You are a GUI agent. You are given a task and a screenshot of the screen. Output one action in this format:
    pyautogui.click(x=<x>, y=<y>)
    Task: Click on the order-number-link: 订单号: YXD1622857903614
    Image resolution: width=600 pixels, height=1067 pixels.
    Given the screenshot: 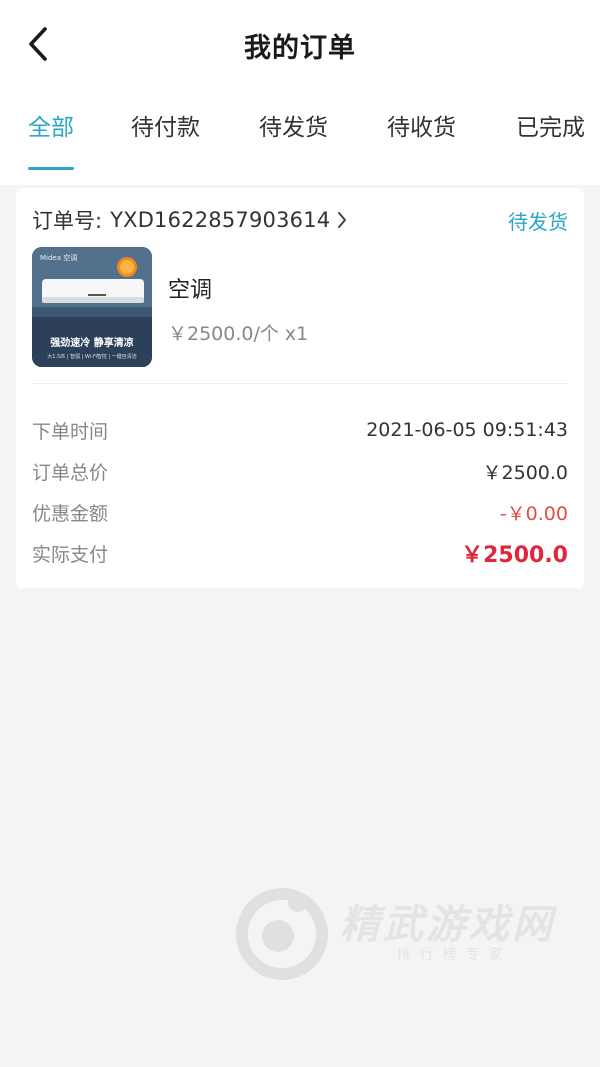 What is the action you would take?
    pyautogui.click(x=300, y=220)
    